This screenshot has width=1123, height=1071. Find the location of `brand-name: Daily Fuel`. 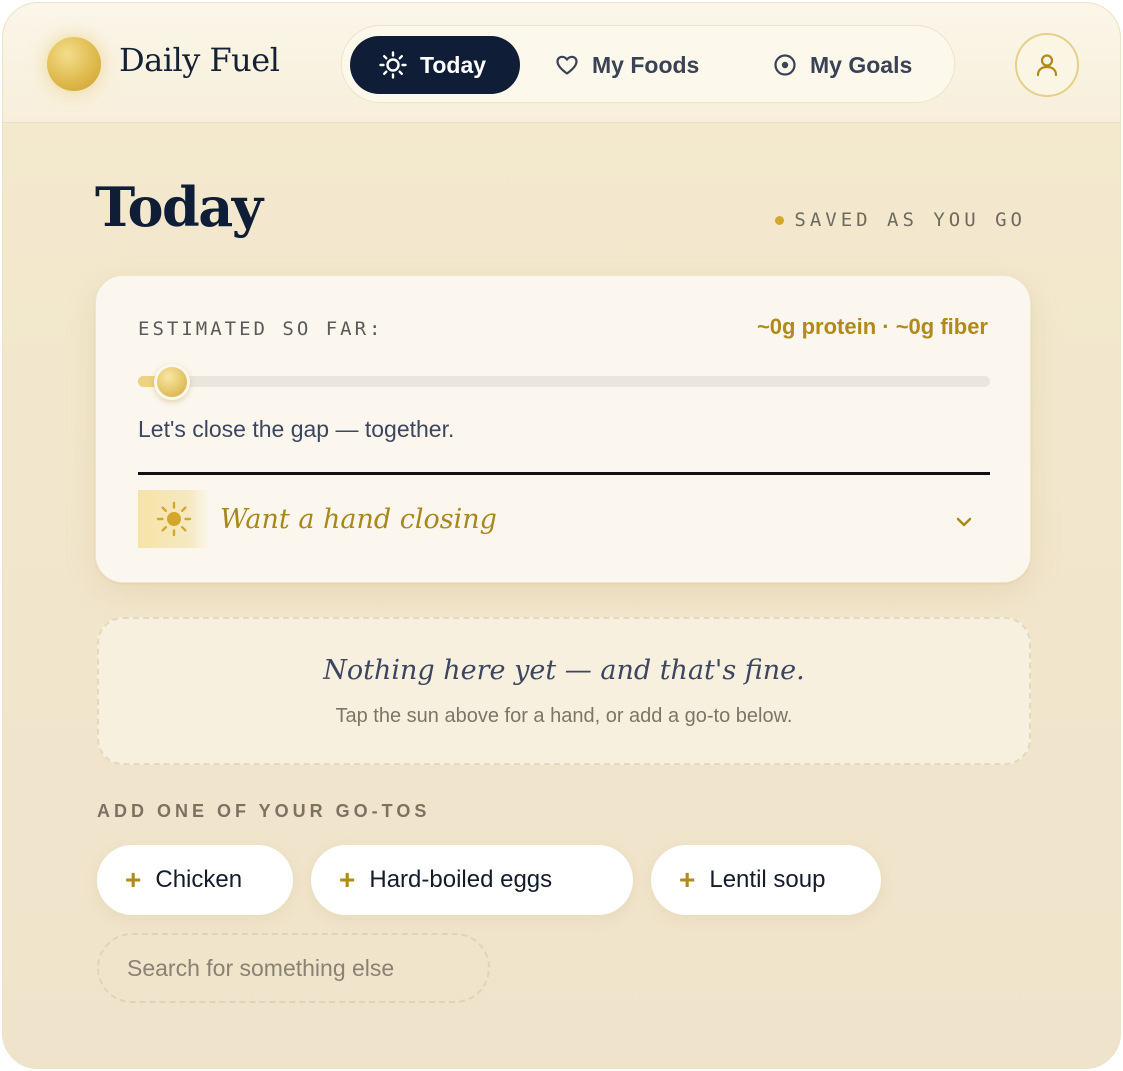

brand-name: Daily Fuel is located at coordinates (199, 60).